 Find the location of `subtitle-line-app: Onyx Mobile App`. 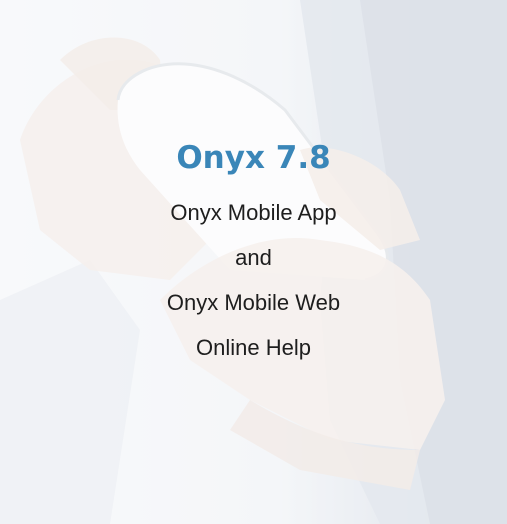

subtitle-line-app: Onyx Mobile App is located at coordinates (253, 212).